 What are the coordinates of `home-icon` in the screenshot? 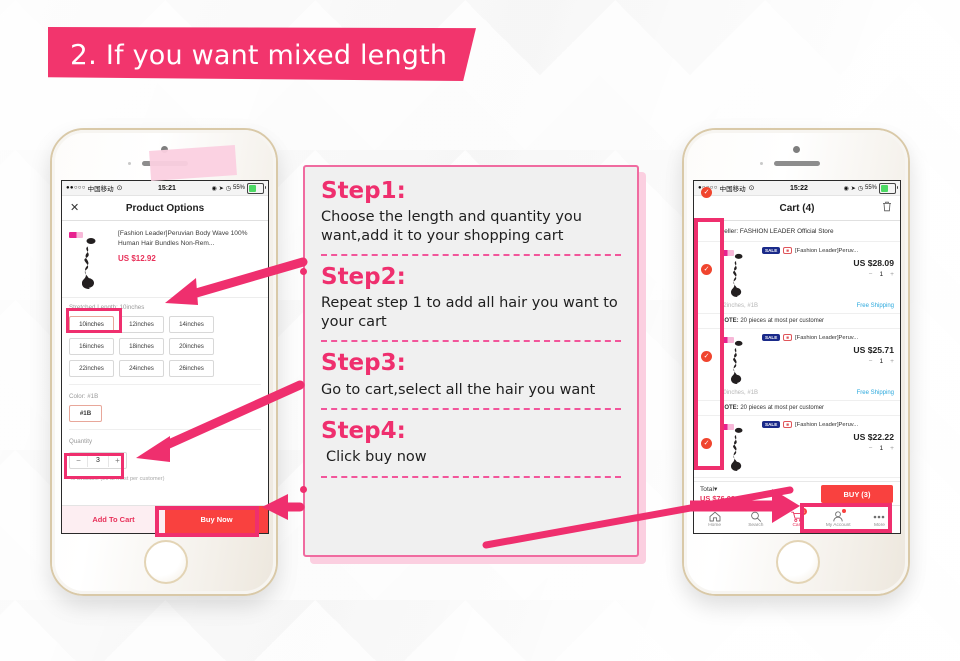 It's located at (715, 516).